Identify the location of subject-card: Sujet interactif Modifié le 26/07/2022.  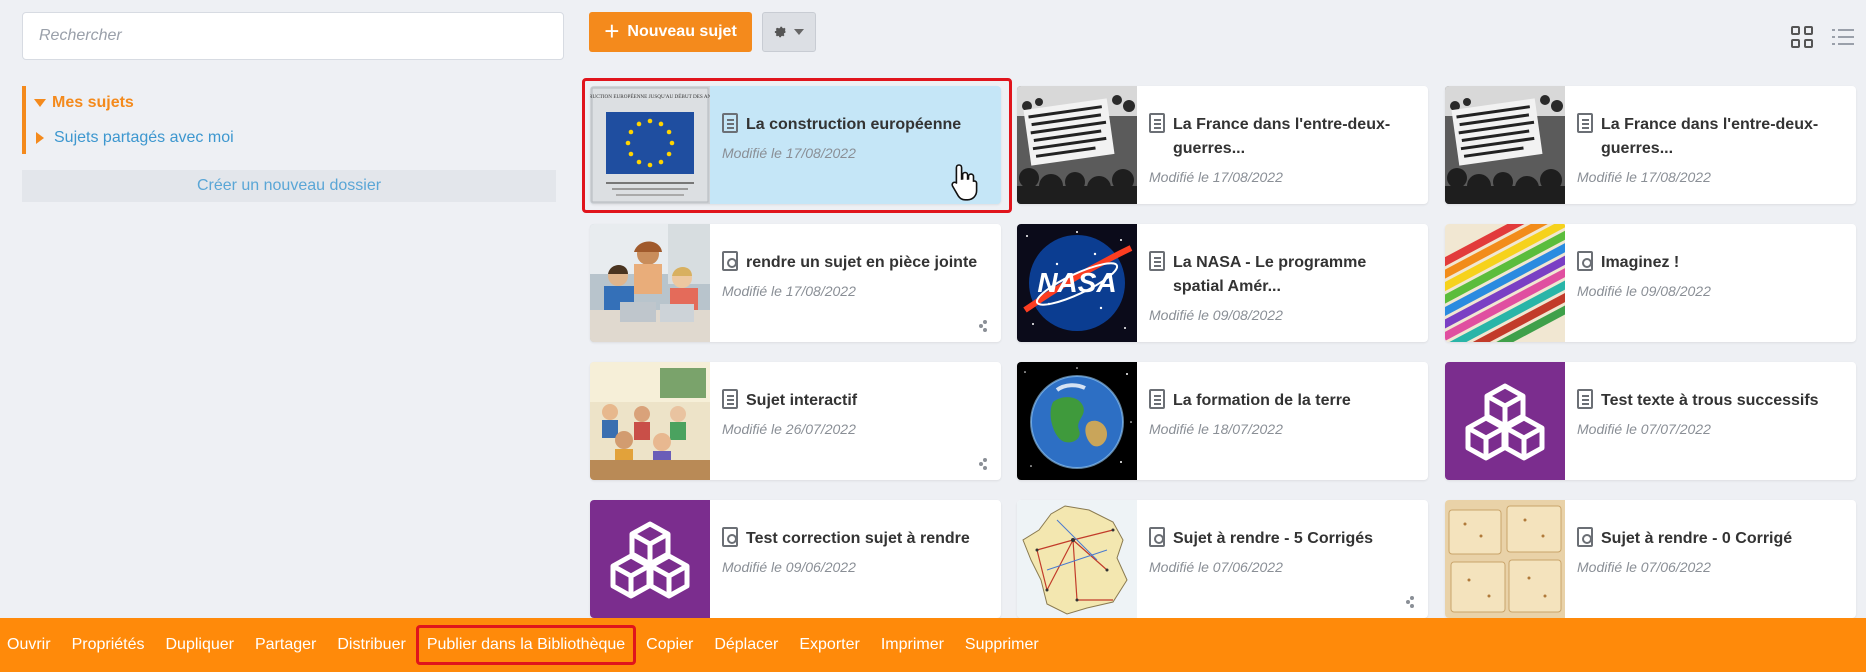
(795, 421).